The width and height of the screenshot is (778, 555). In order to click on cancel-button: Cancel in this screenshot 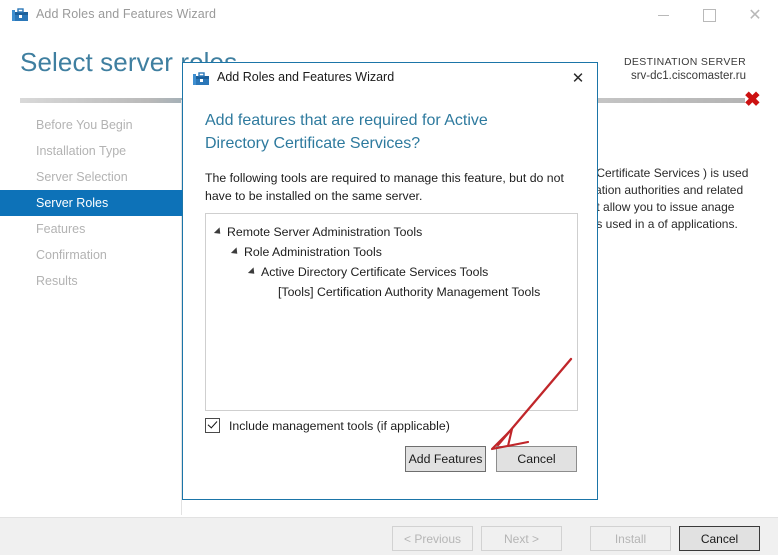, I will do `click(719, 538)`.